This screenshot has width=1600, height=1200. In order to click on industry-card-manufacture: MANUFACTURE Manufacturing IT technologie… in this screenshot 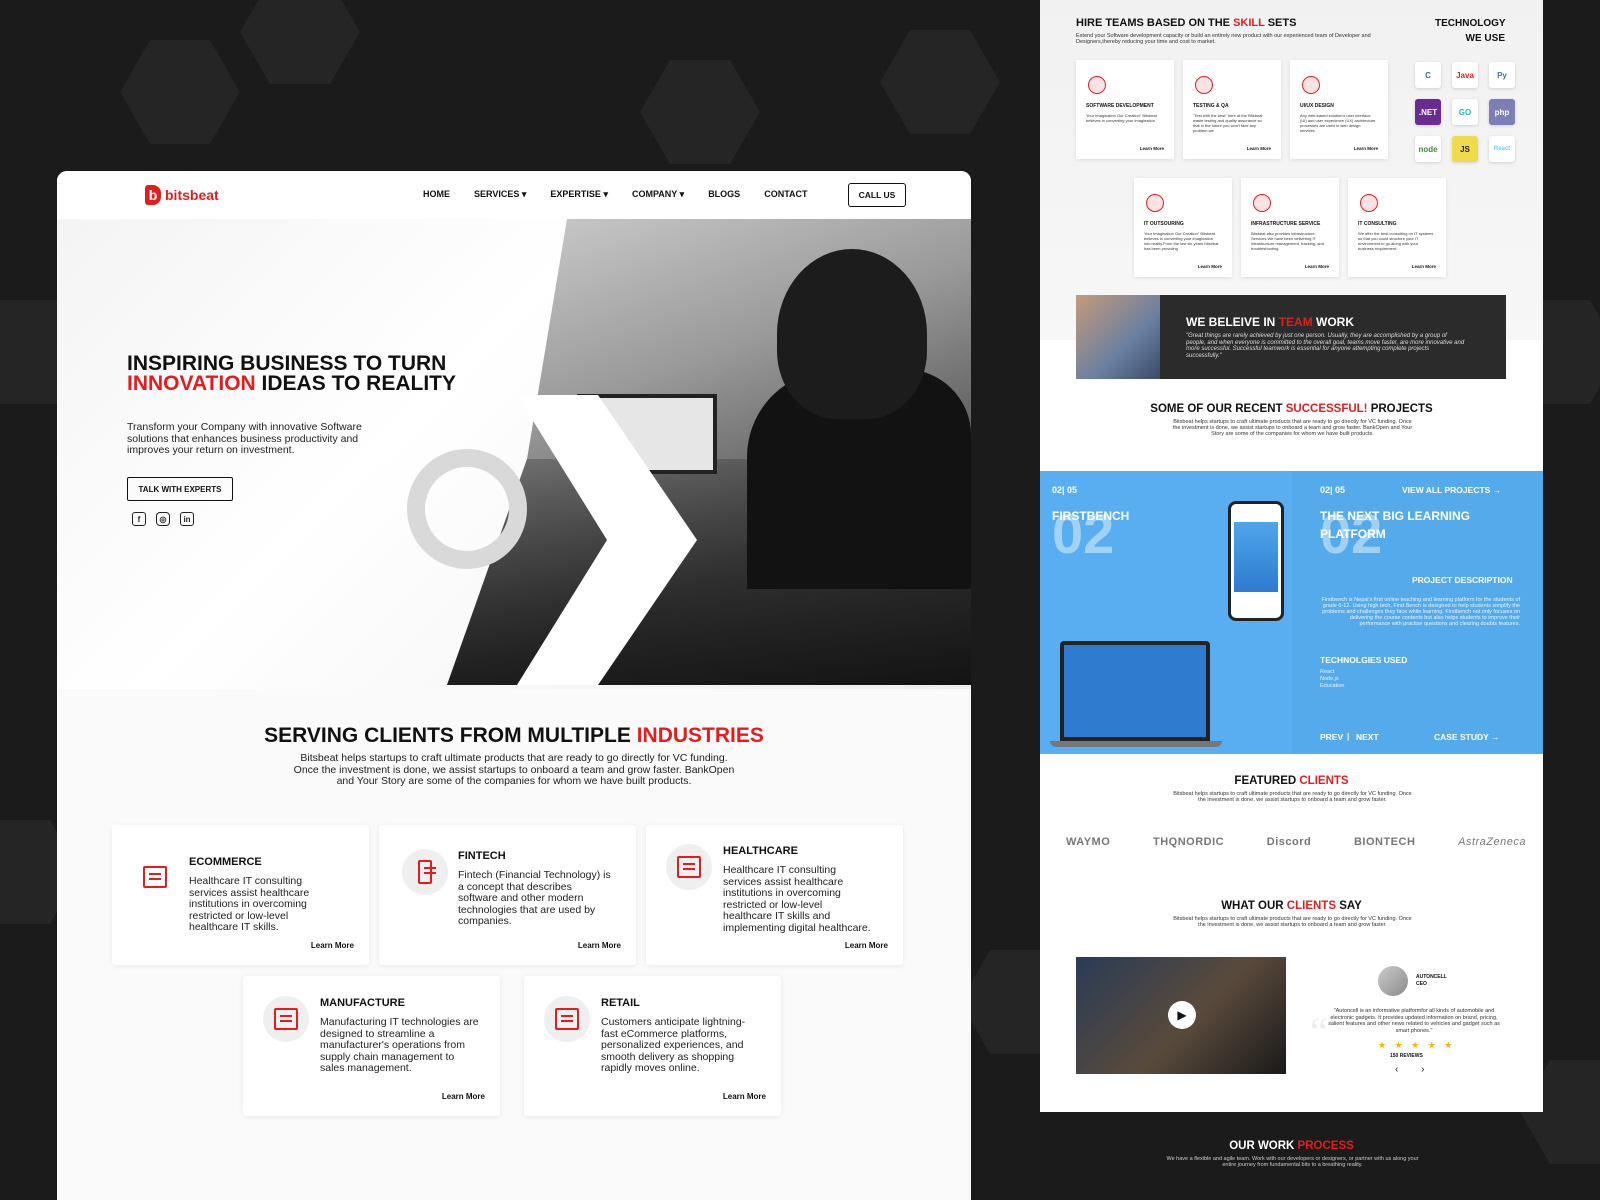, I will do `click(371, 1046)`.